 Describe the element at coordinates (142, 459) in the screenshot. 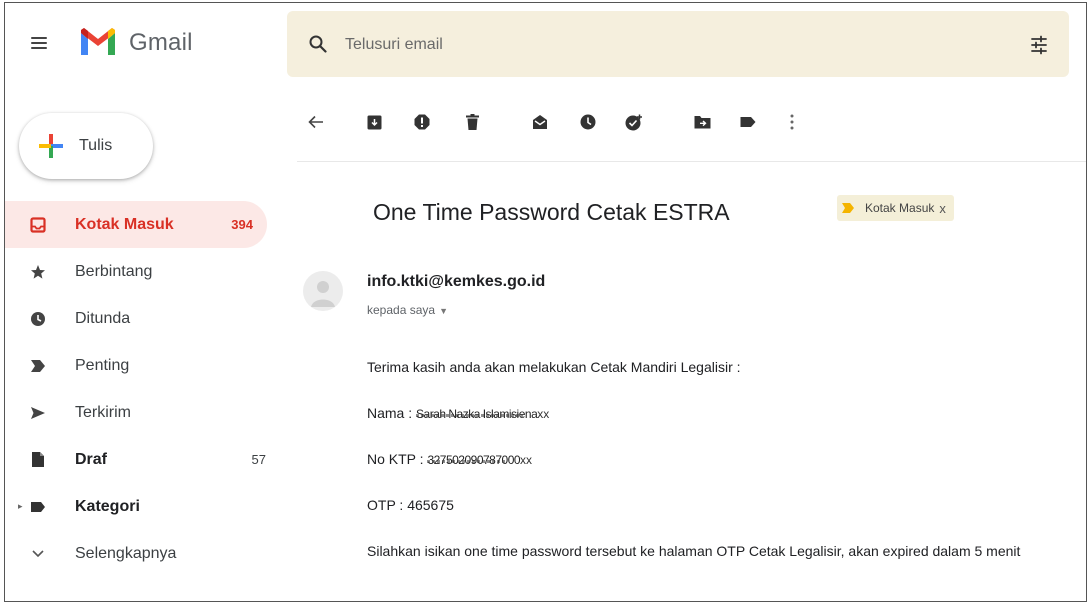

I see `sidebar-item-drafts: Draf 57` at that location.